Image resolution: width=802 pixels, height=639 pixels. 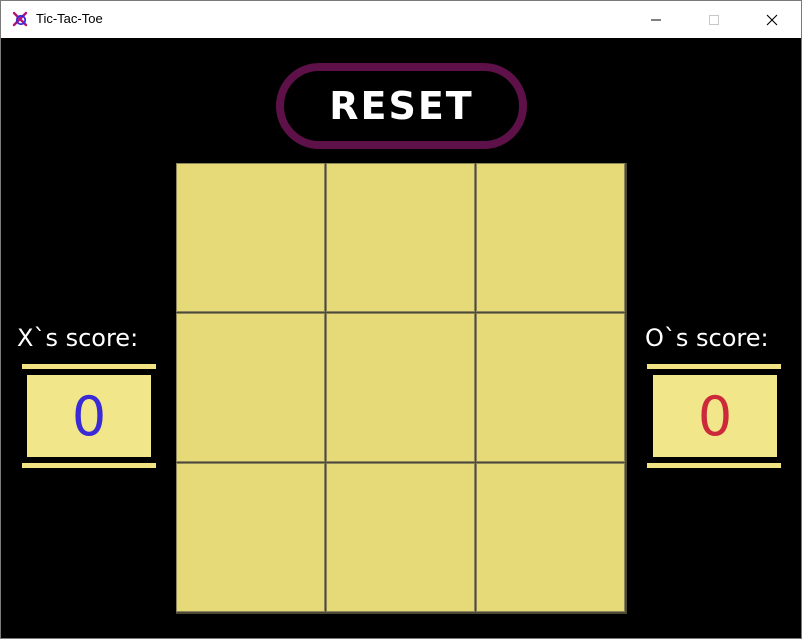 What do you see at coordinates (707, 338) in the screenshot?
I see `o-score-title: O`s score:` at bounding box center [707, 338].